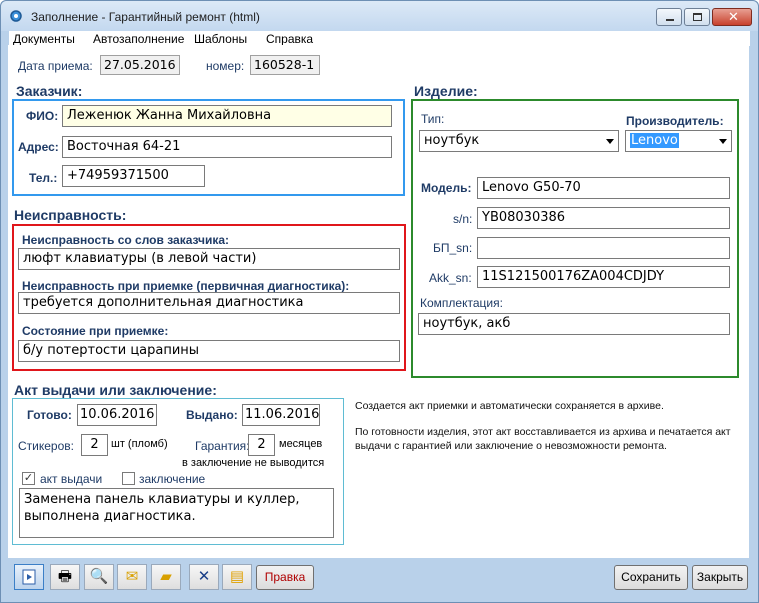 This screenshot has width=759, height=603. I want to click on number-field: 160528-1, so click(285, 65).